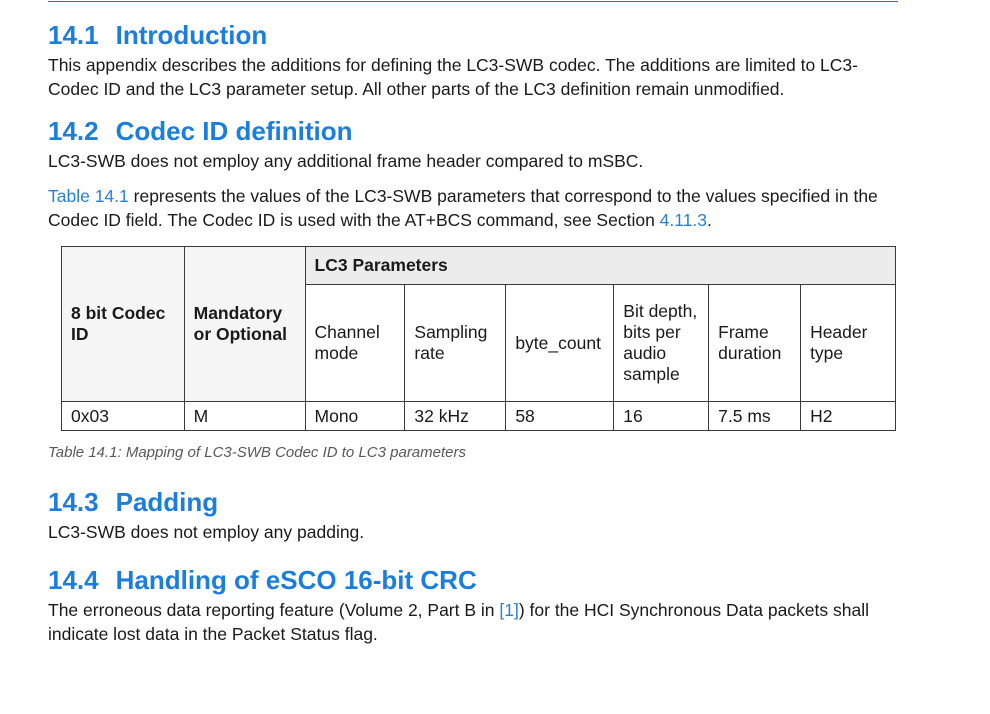  What do you see at coordinates (755, 416) in the screenshot?
I see `cell-frame-duration: 7.5 ms` at bounding box center [755, 416].